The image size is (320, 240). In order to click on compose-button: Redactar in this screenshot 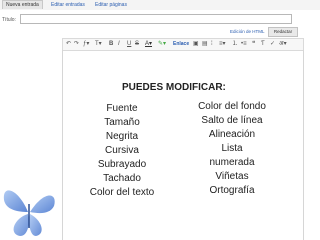, I will do `click(283, 32)`.